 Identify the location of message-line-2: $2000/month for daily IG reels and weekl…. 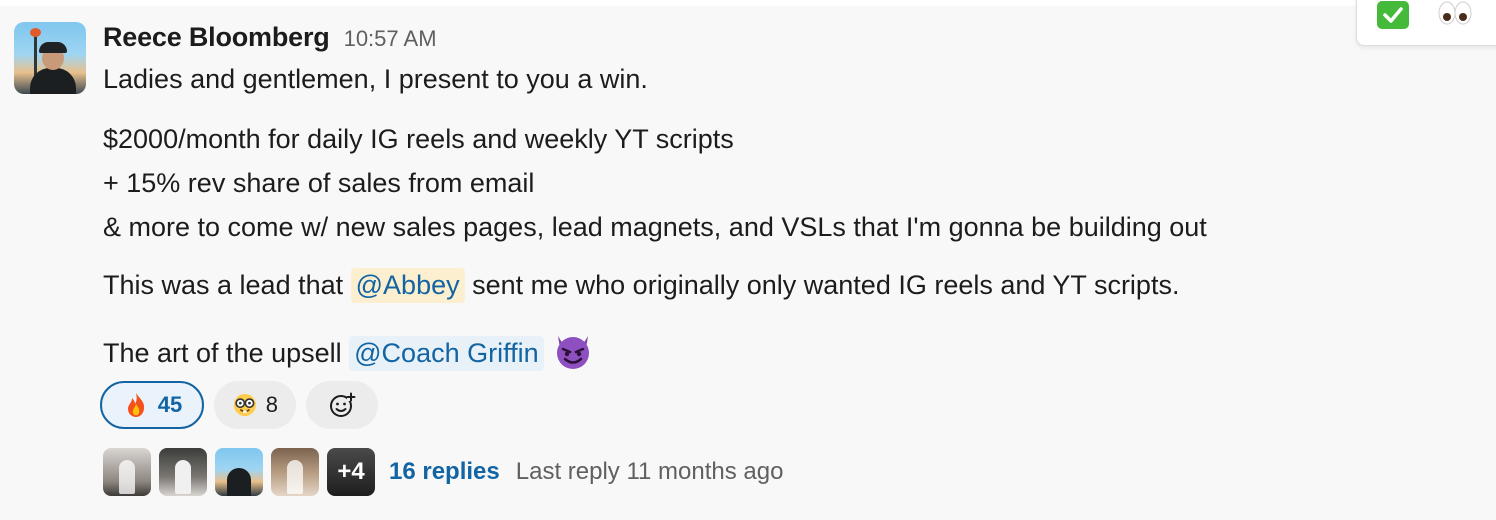
(418, 139).